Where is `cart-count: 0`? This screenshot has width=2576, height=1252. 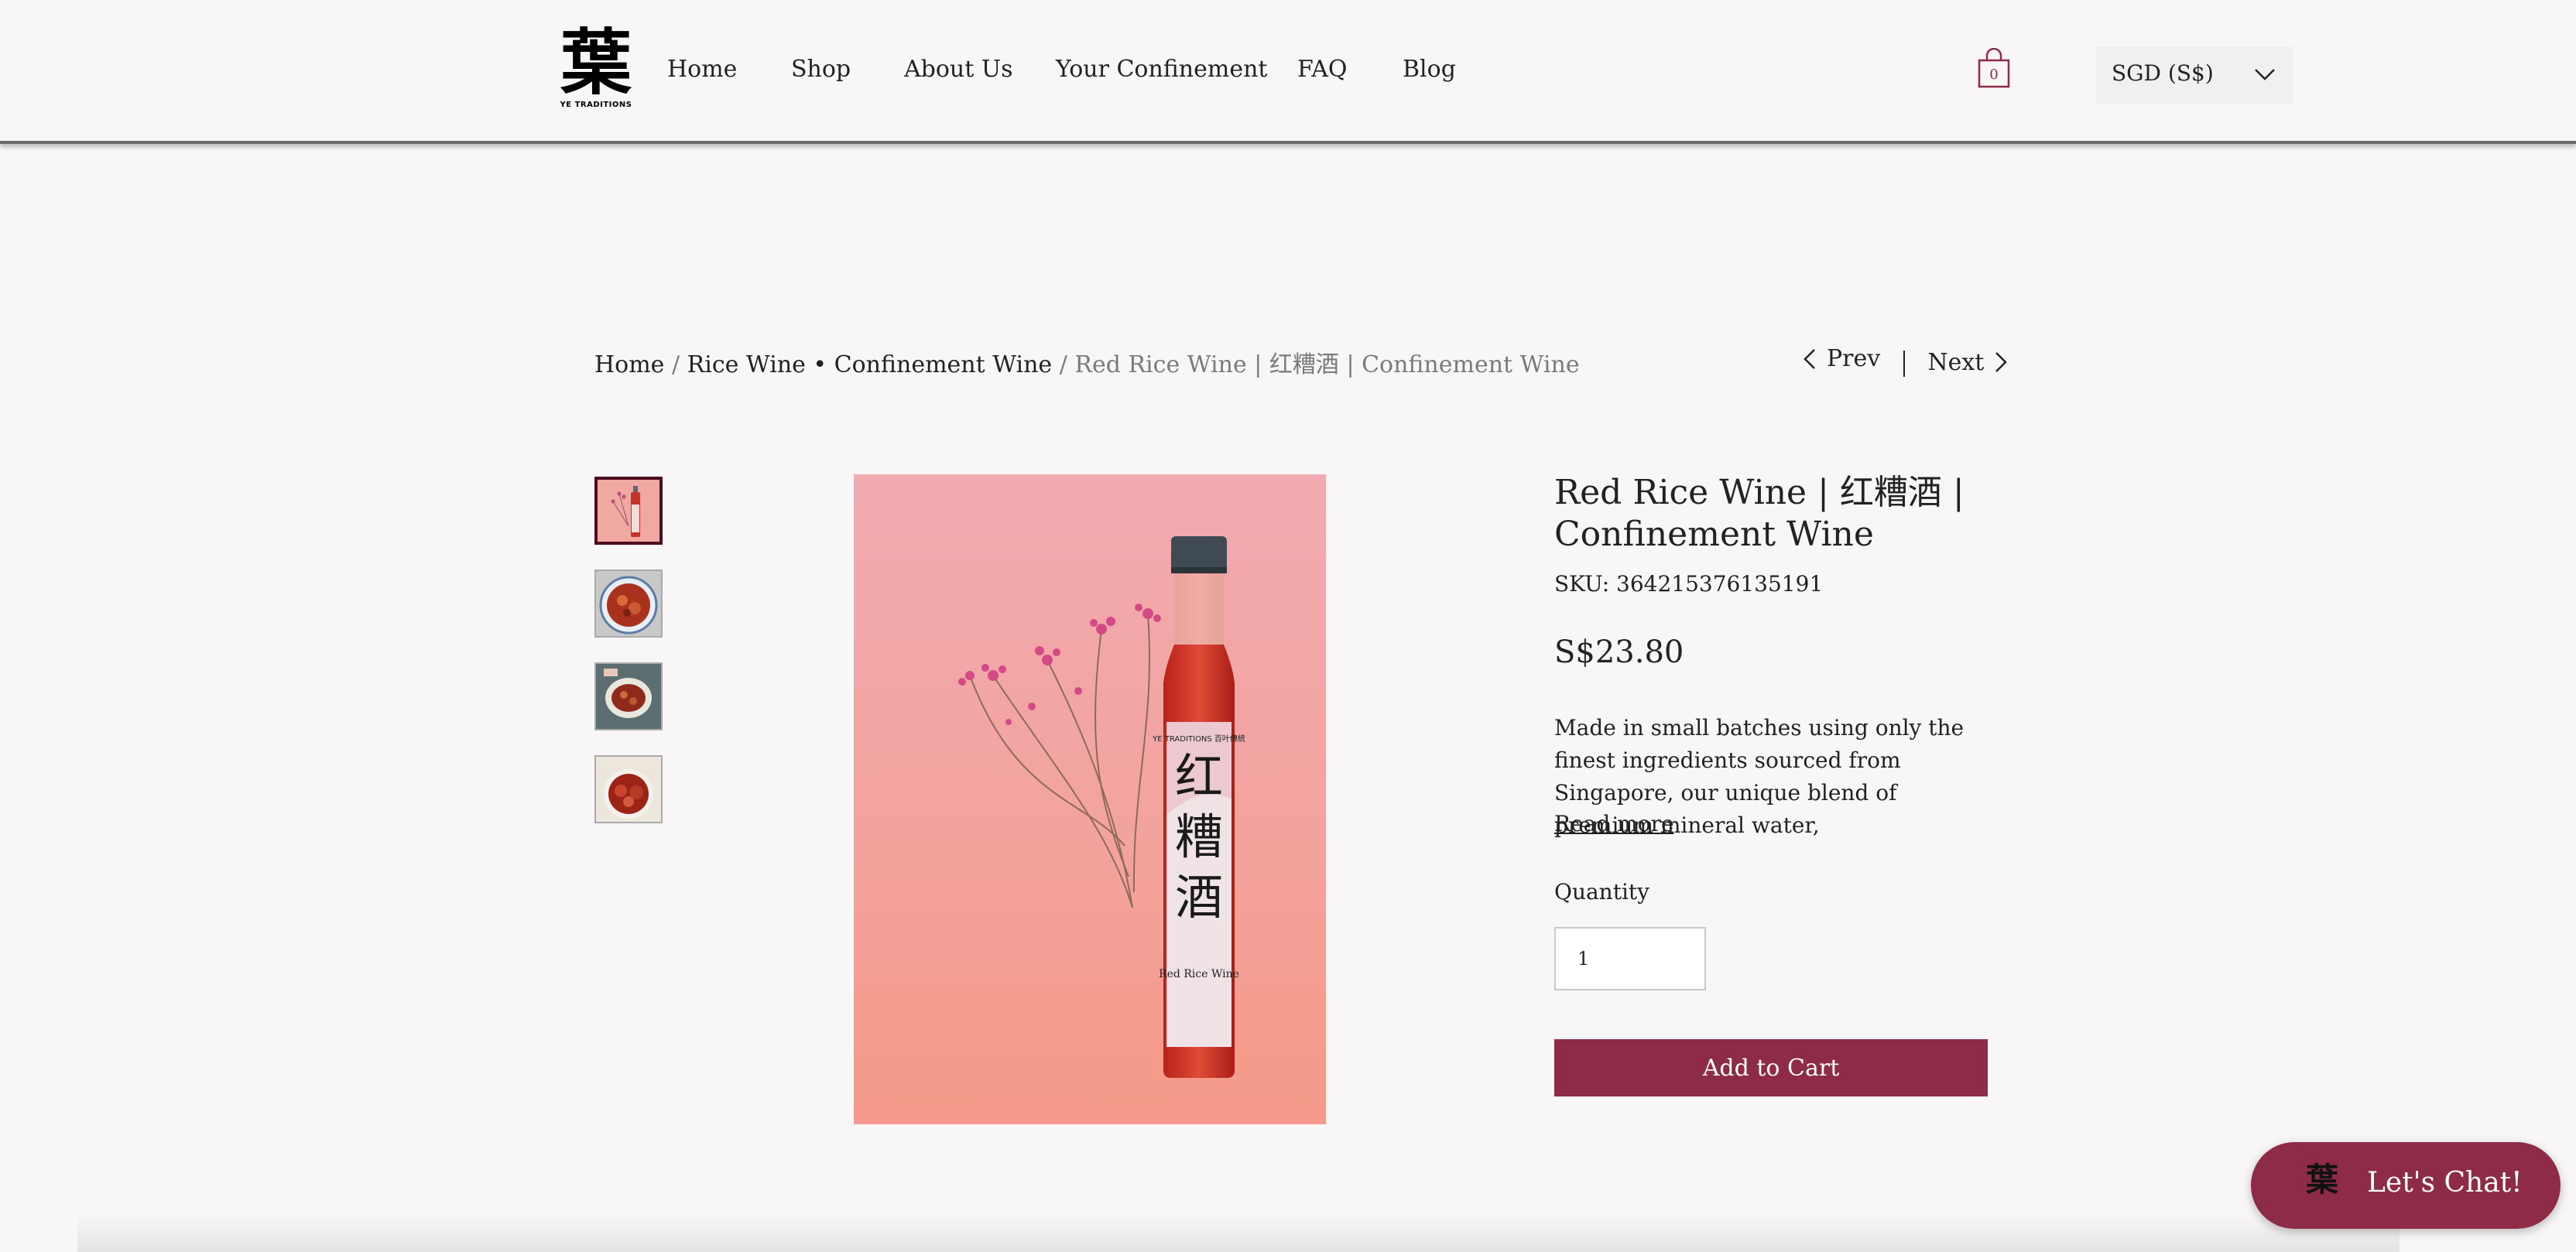 cart-count: 0 is located at coordinates (1994, 75).